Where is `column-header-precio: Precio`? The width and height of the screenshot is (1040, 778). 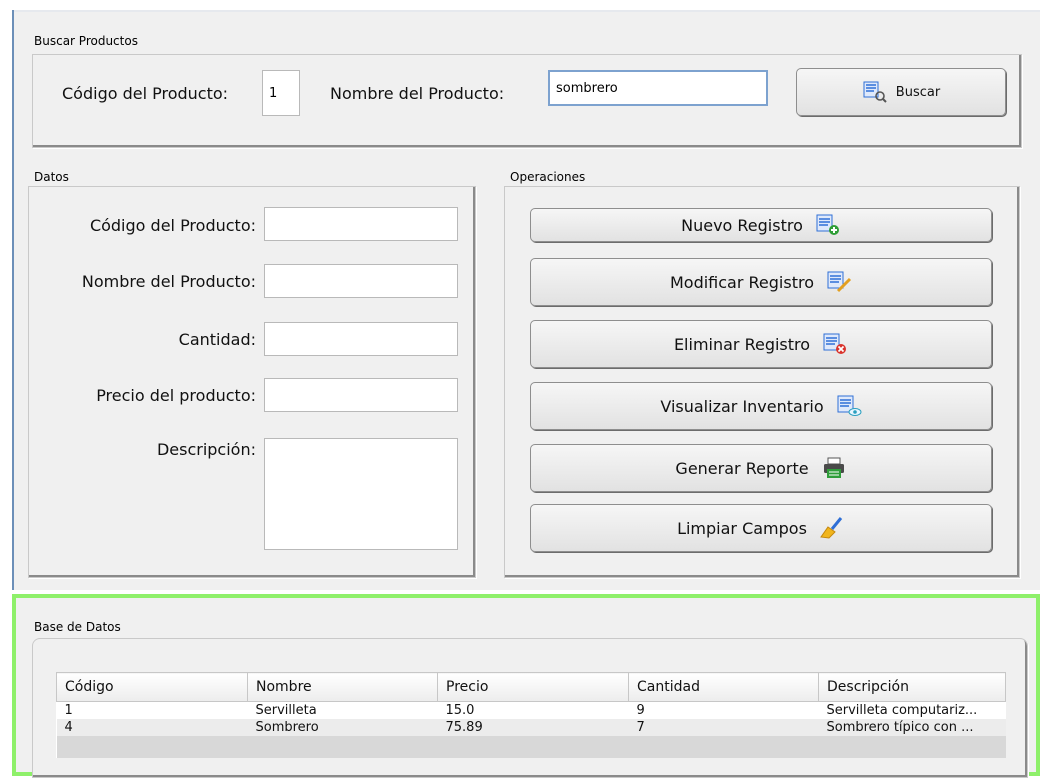
column-header-precio: Precio is located at coordinates (533, 687).